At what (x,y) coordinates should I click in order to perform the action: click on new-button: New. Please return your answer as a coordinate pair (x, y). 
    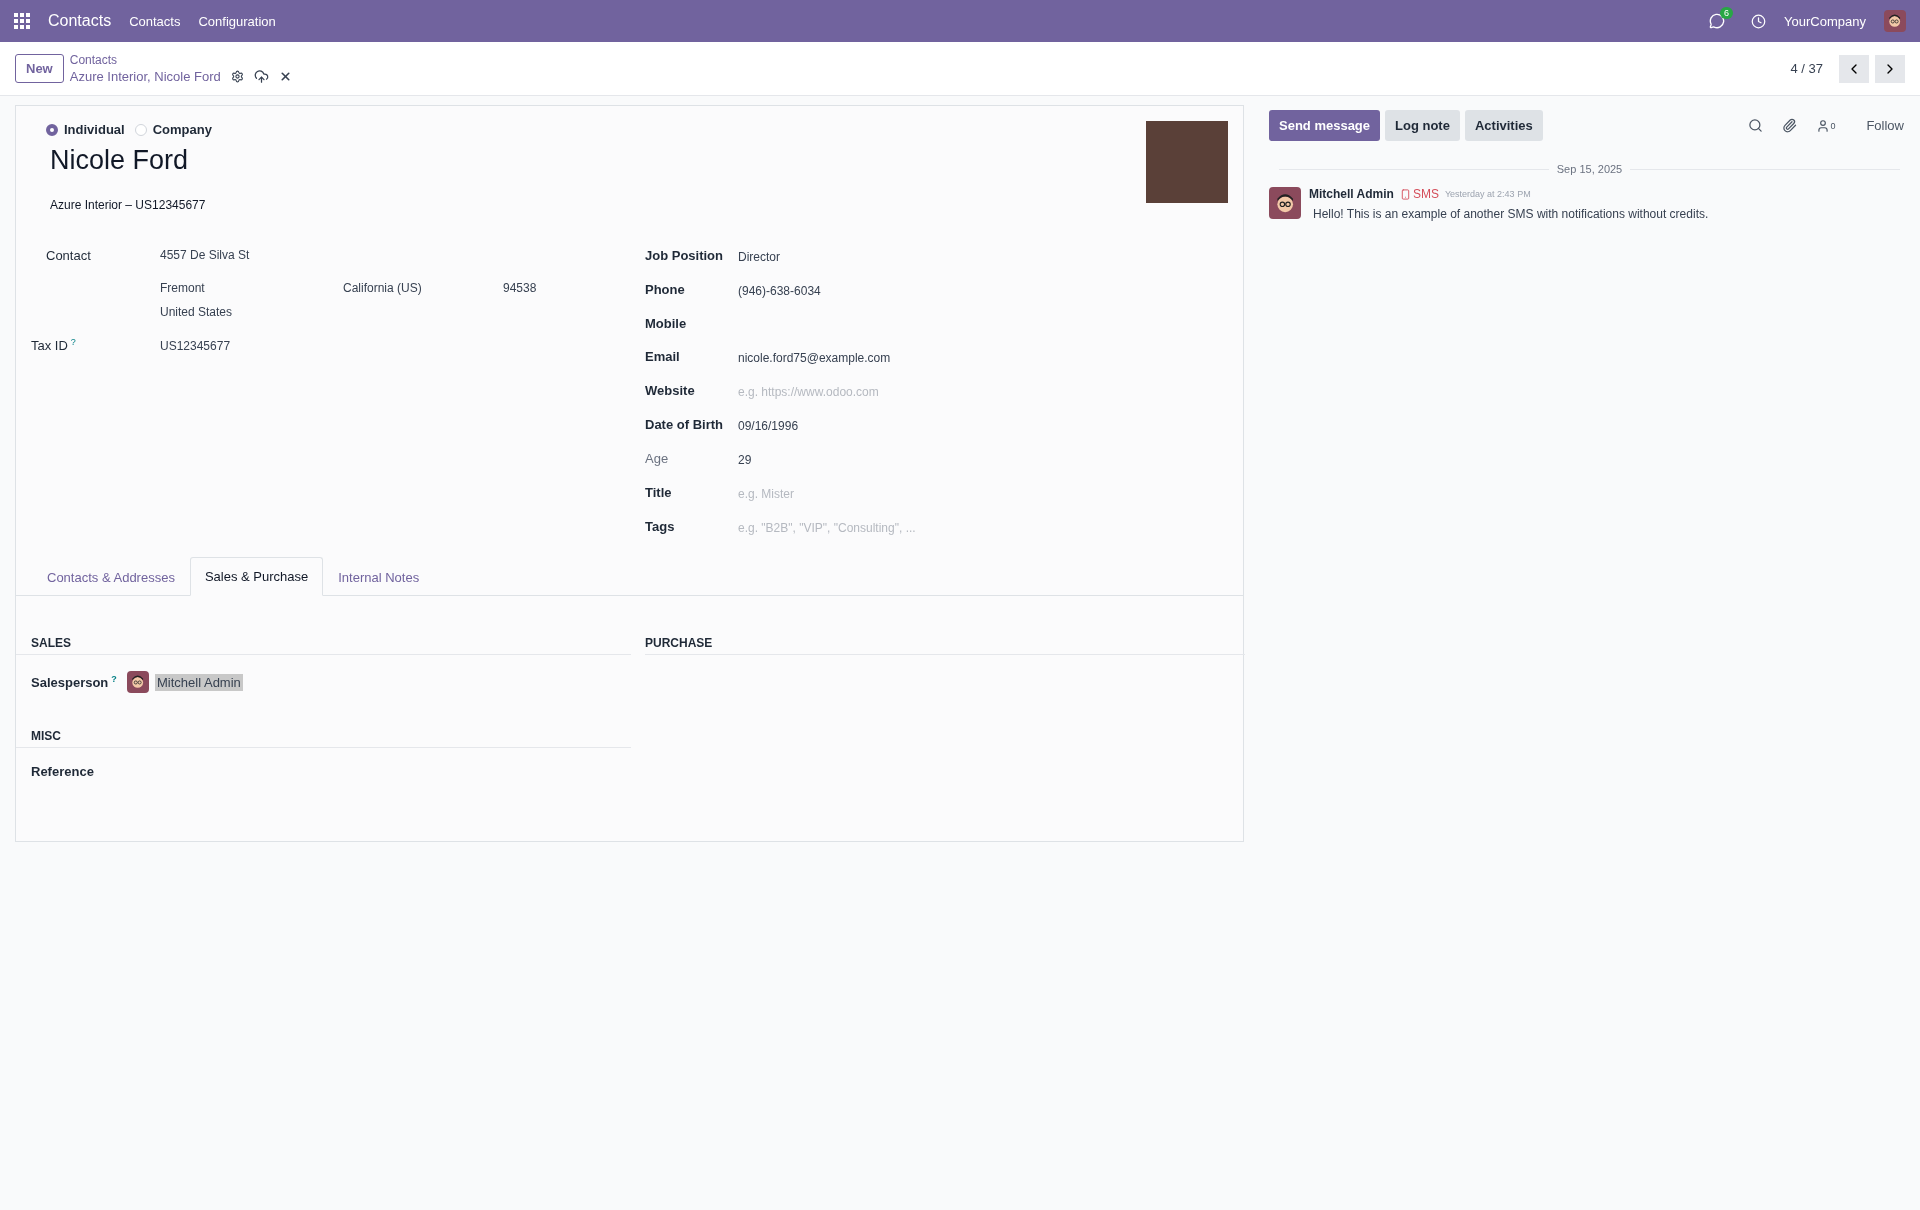
    Looking at the image, I should click on (39, 68).